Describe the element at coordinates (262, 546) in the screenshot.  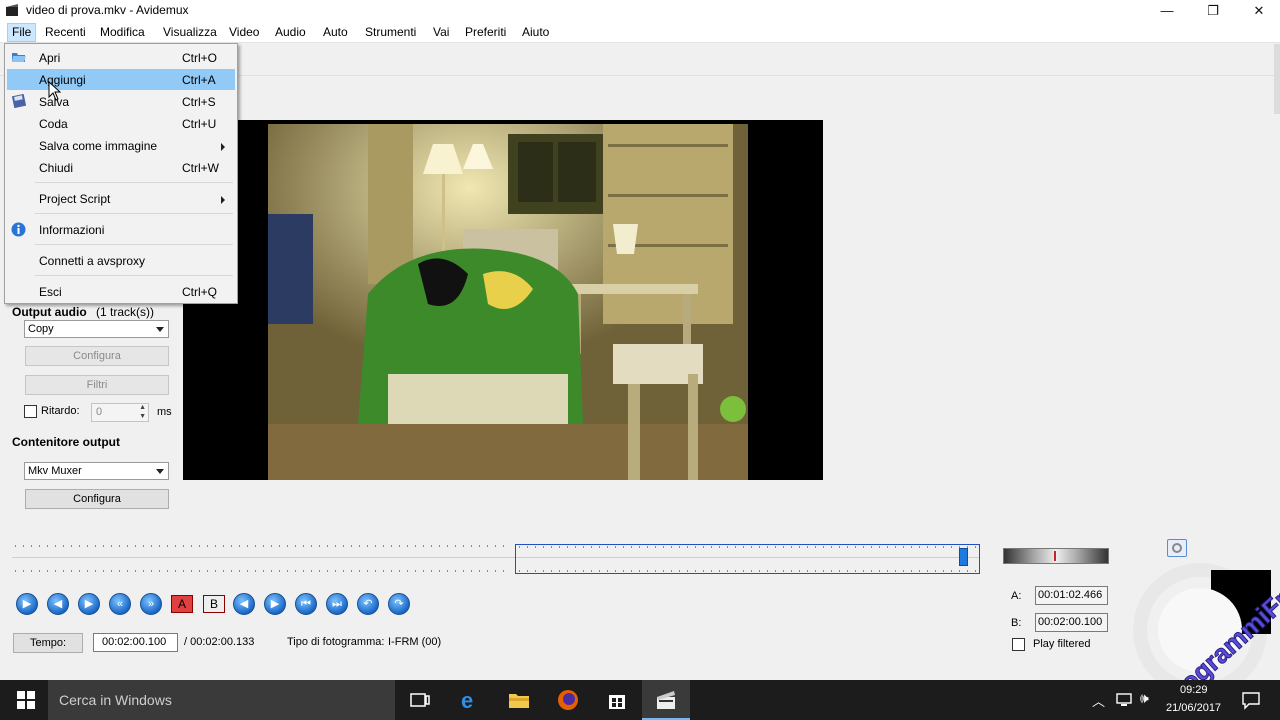
I see `timeline-ticks-top` at that location.